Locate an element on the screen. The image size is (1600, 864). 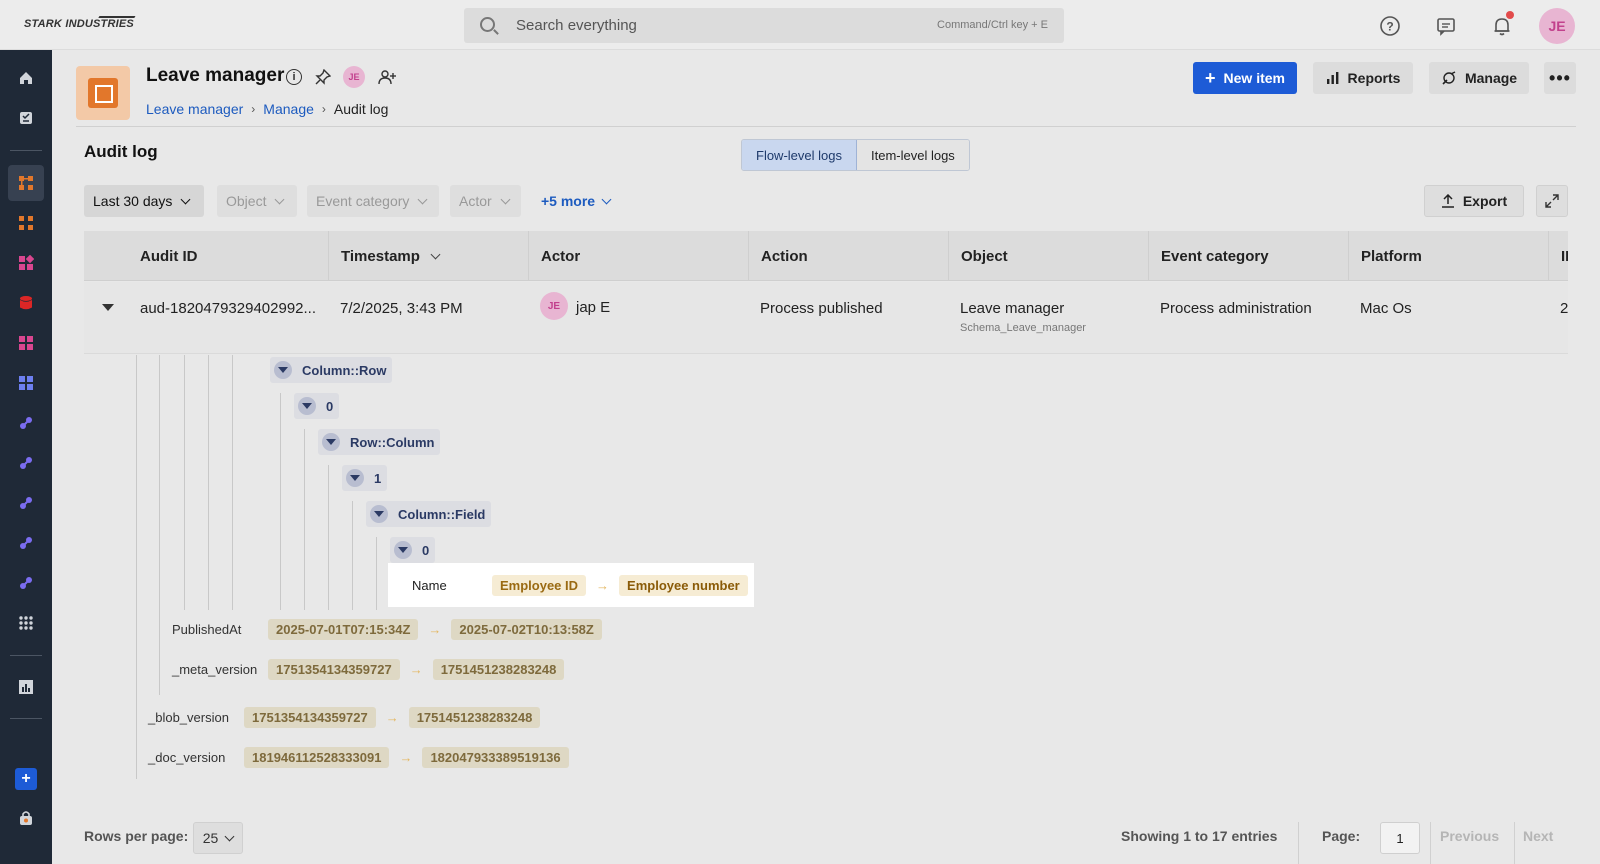
tree-node: 1 is located at coordinates (365, 478).